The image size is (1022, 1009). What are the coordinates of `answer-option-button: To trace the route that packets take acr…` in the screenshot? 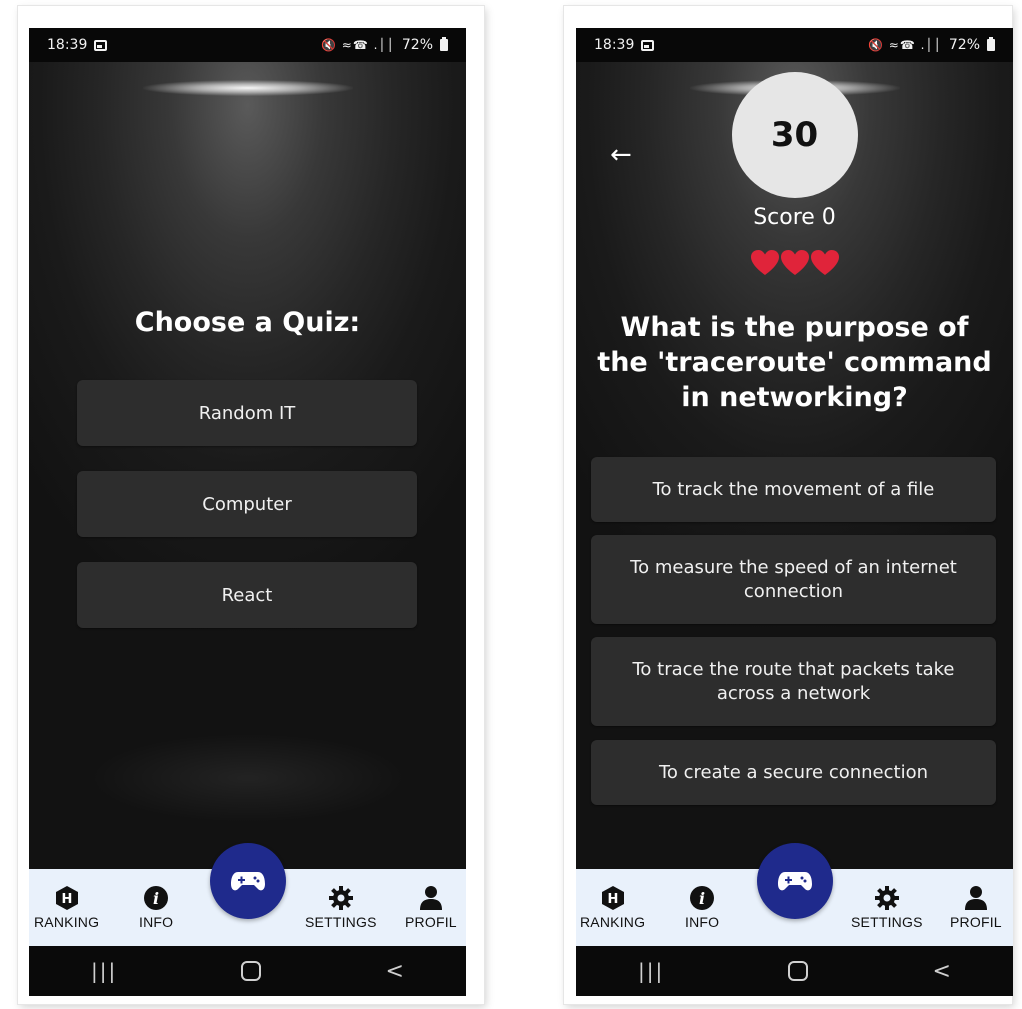 It's located at (793, 681).